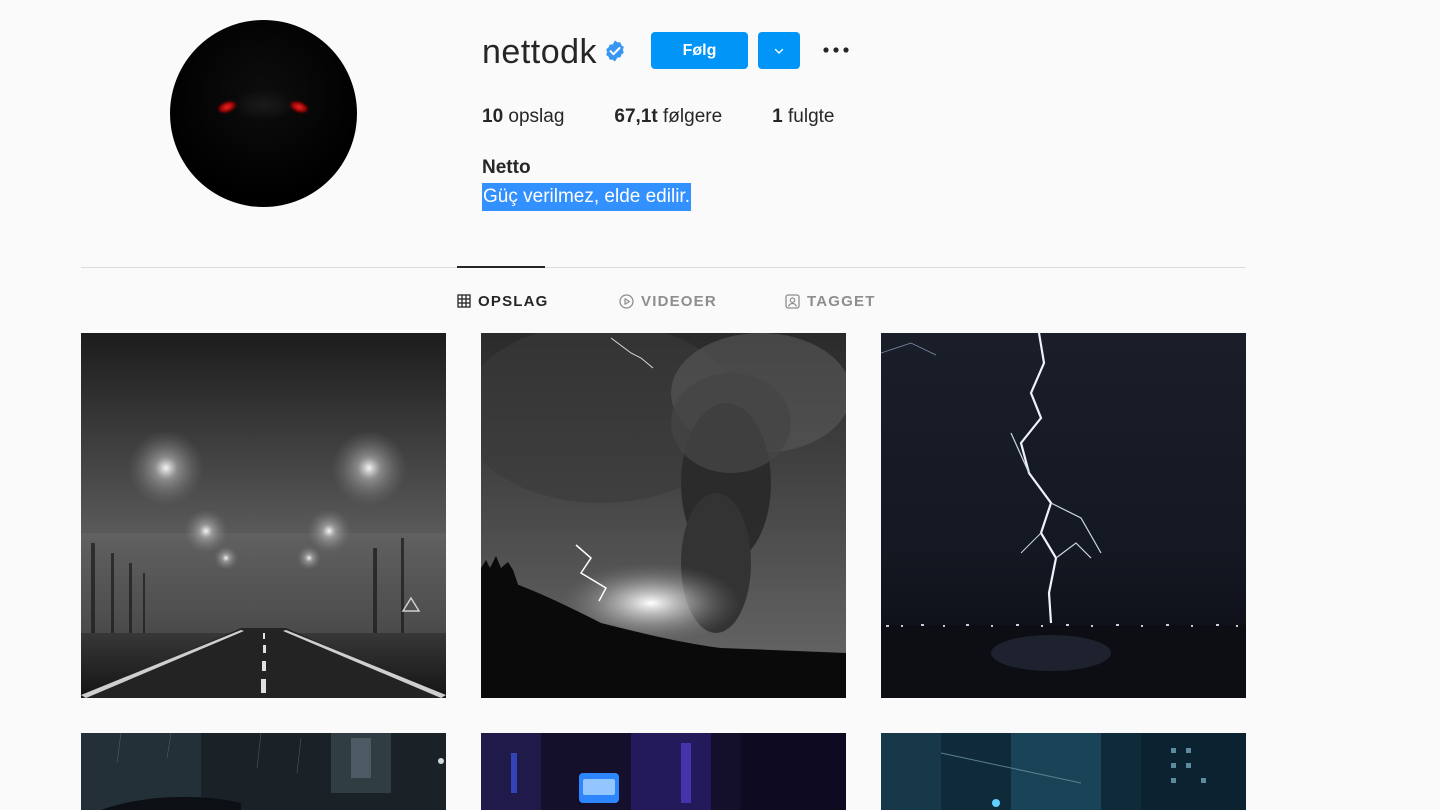  What do you see at coordinates (663, 267) in the screenshot?
I see `tabs-divider` at bounding box center [663, 267].